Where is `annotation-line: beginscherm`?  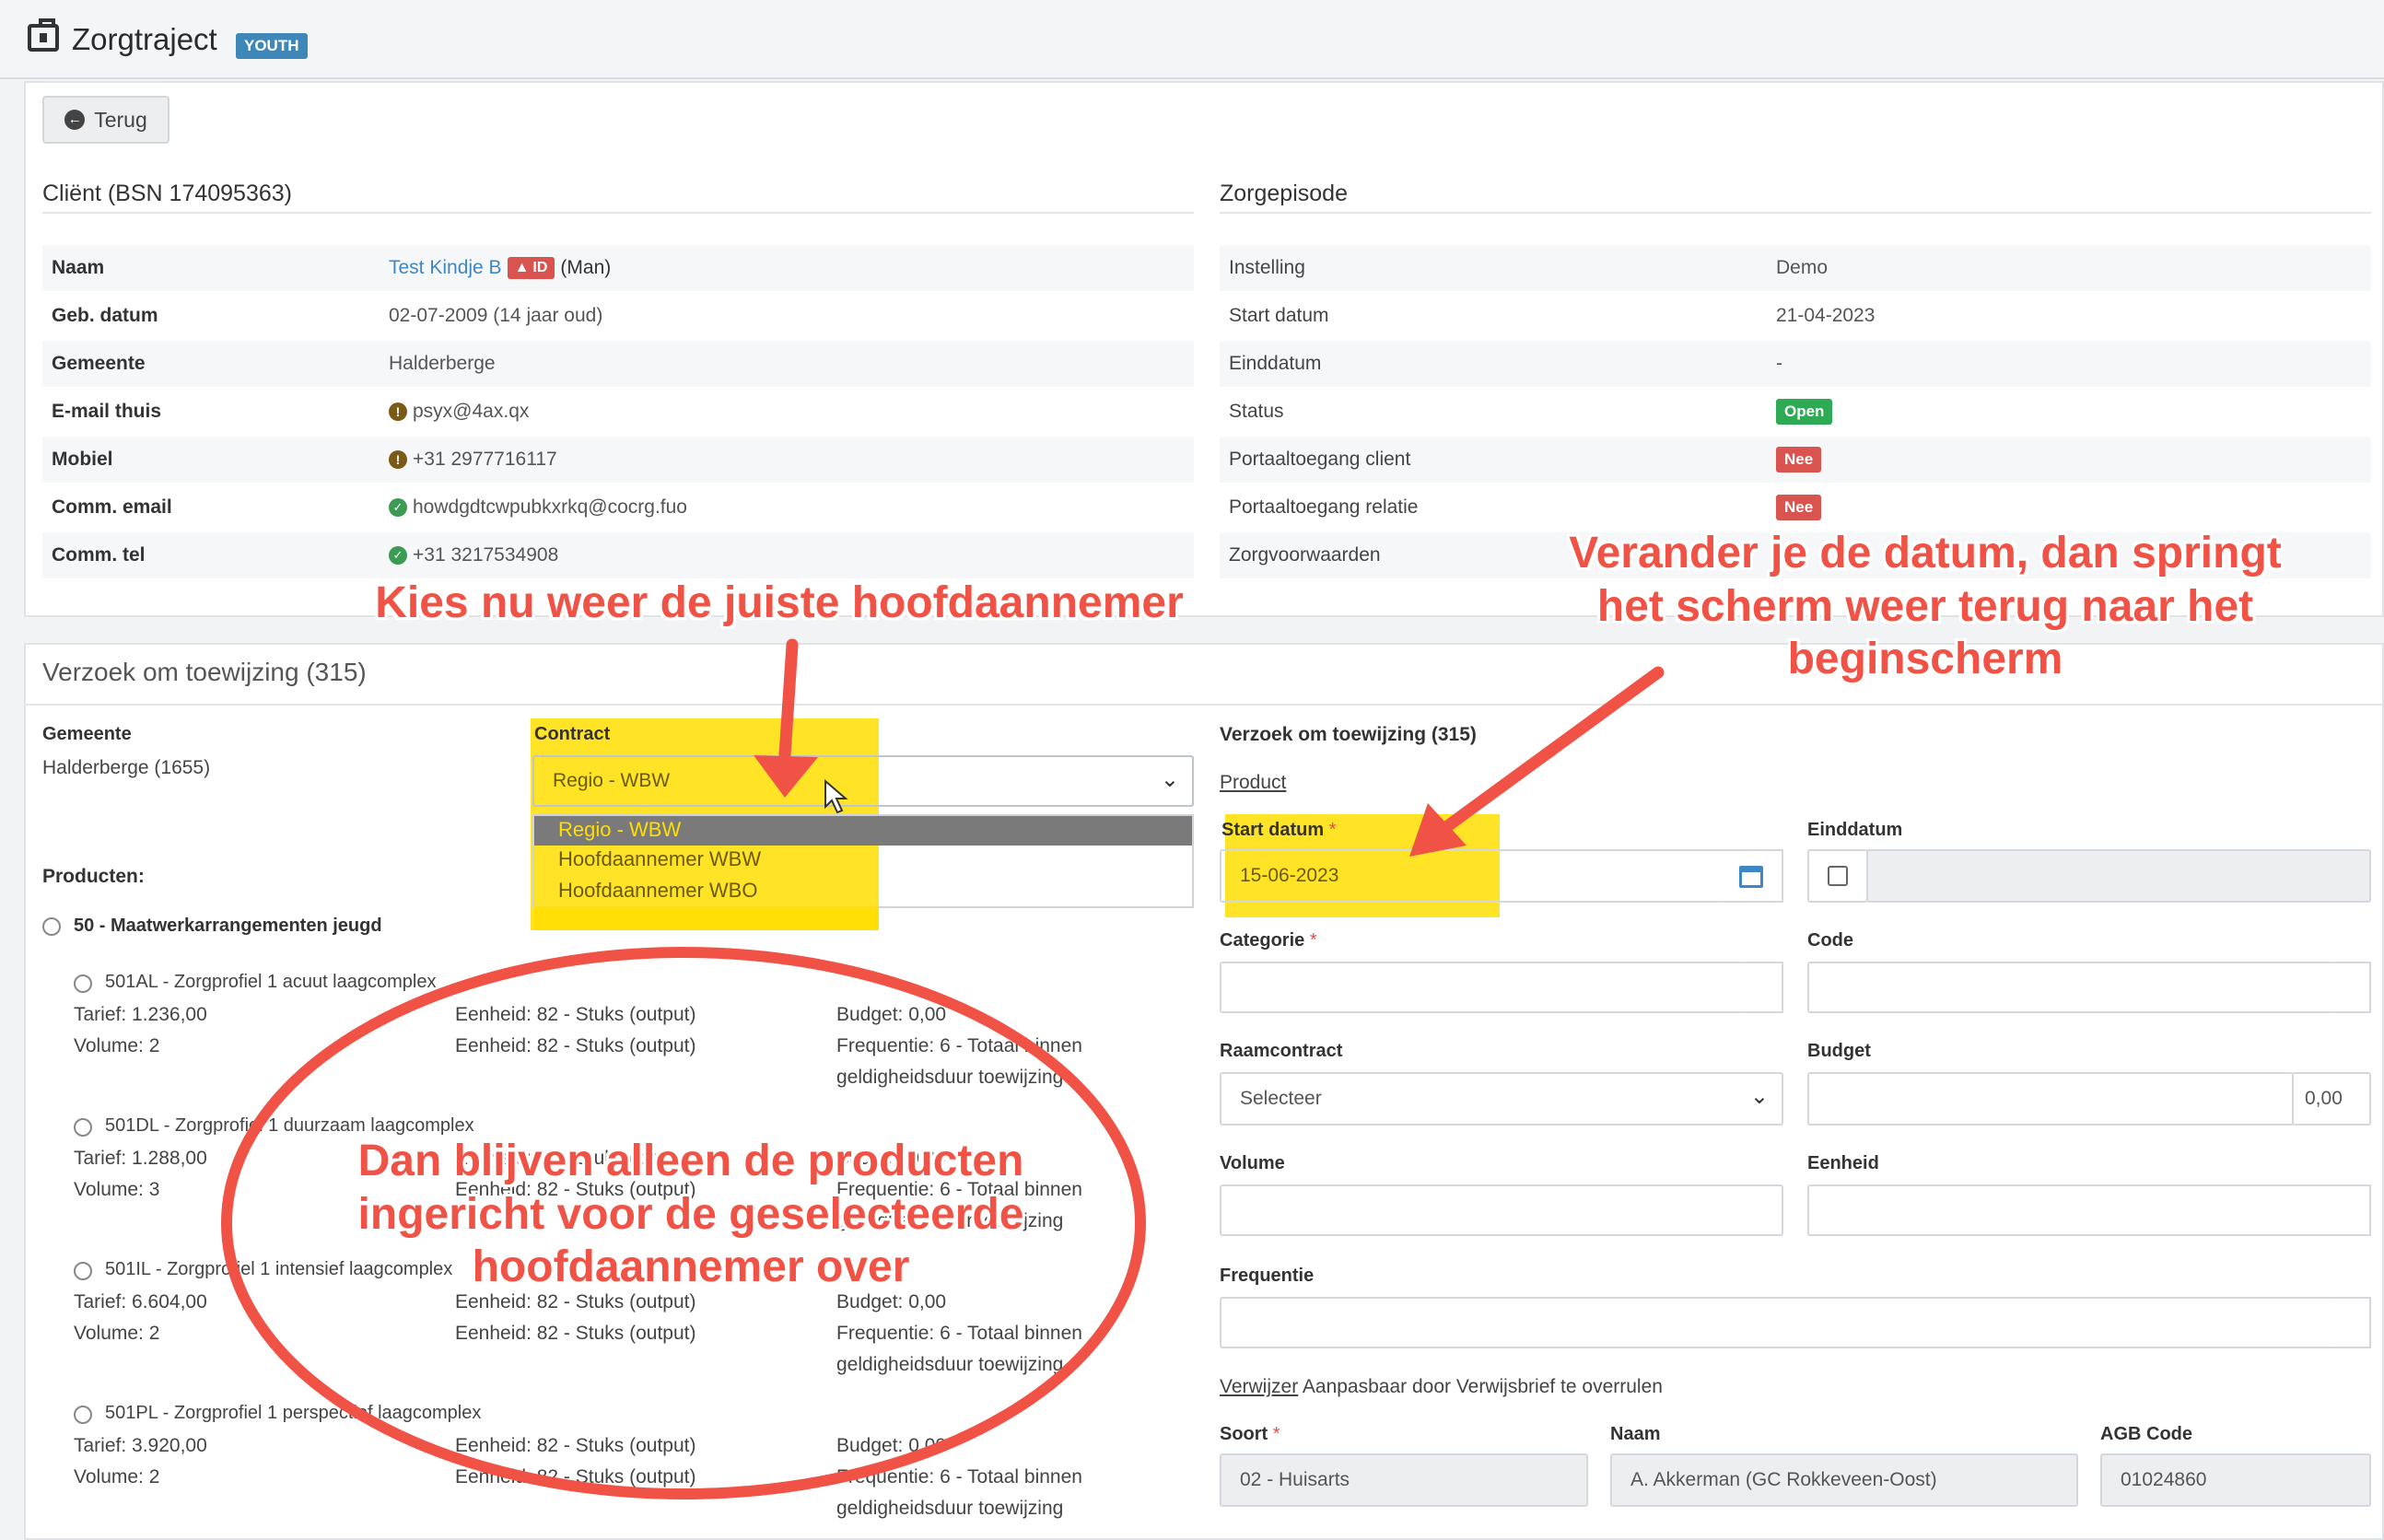
annotation-line: beginscherm is located at coordinates (1925, 659).